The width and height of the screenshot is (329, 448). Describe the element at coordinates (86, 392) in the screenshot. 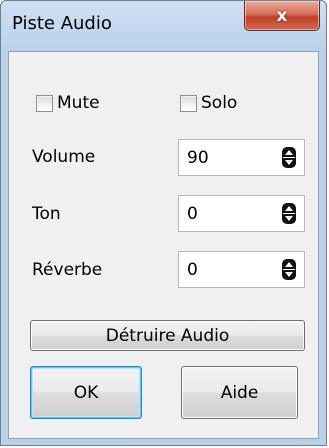

I see `ok-button: OK` at that location.